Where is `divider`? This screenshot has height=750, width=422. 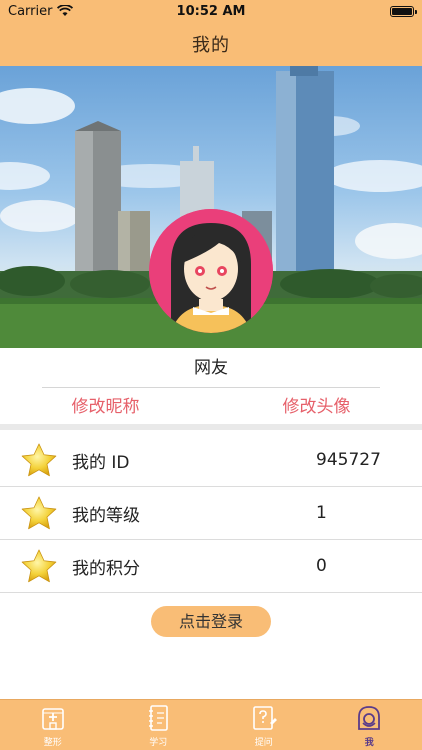 divider is located at coordinates (211, 387).